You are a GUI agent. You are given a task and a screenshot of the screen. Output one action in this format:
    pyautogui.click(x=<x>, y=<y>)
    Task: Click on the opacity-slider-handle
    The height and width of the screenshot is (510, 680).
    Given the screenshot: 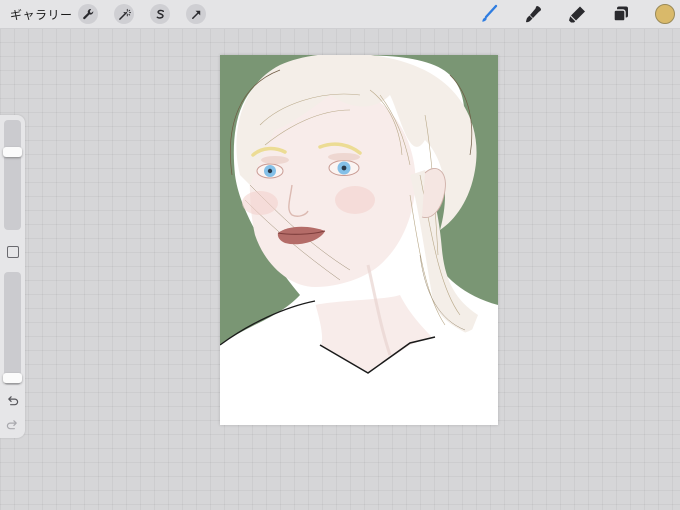 What is the action you would take?
    pyautogui.click(x=12, y=377)
    